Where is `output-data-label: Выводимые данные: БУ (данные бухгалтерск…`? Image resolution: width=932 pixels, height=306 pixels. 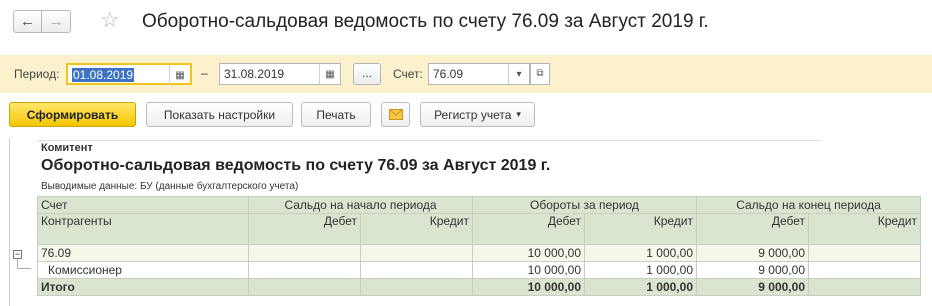 output-data-label: Выводимые данные: БУ (данные бухгалтерск… is located at coordinates (170, 186).